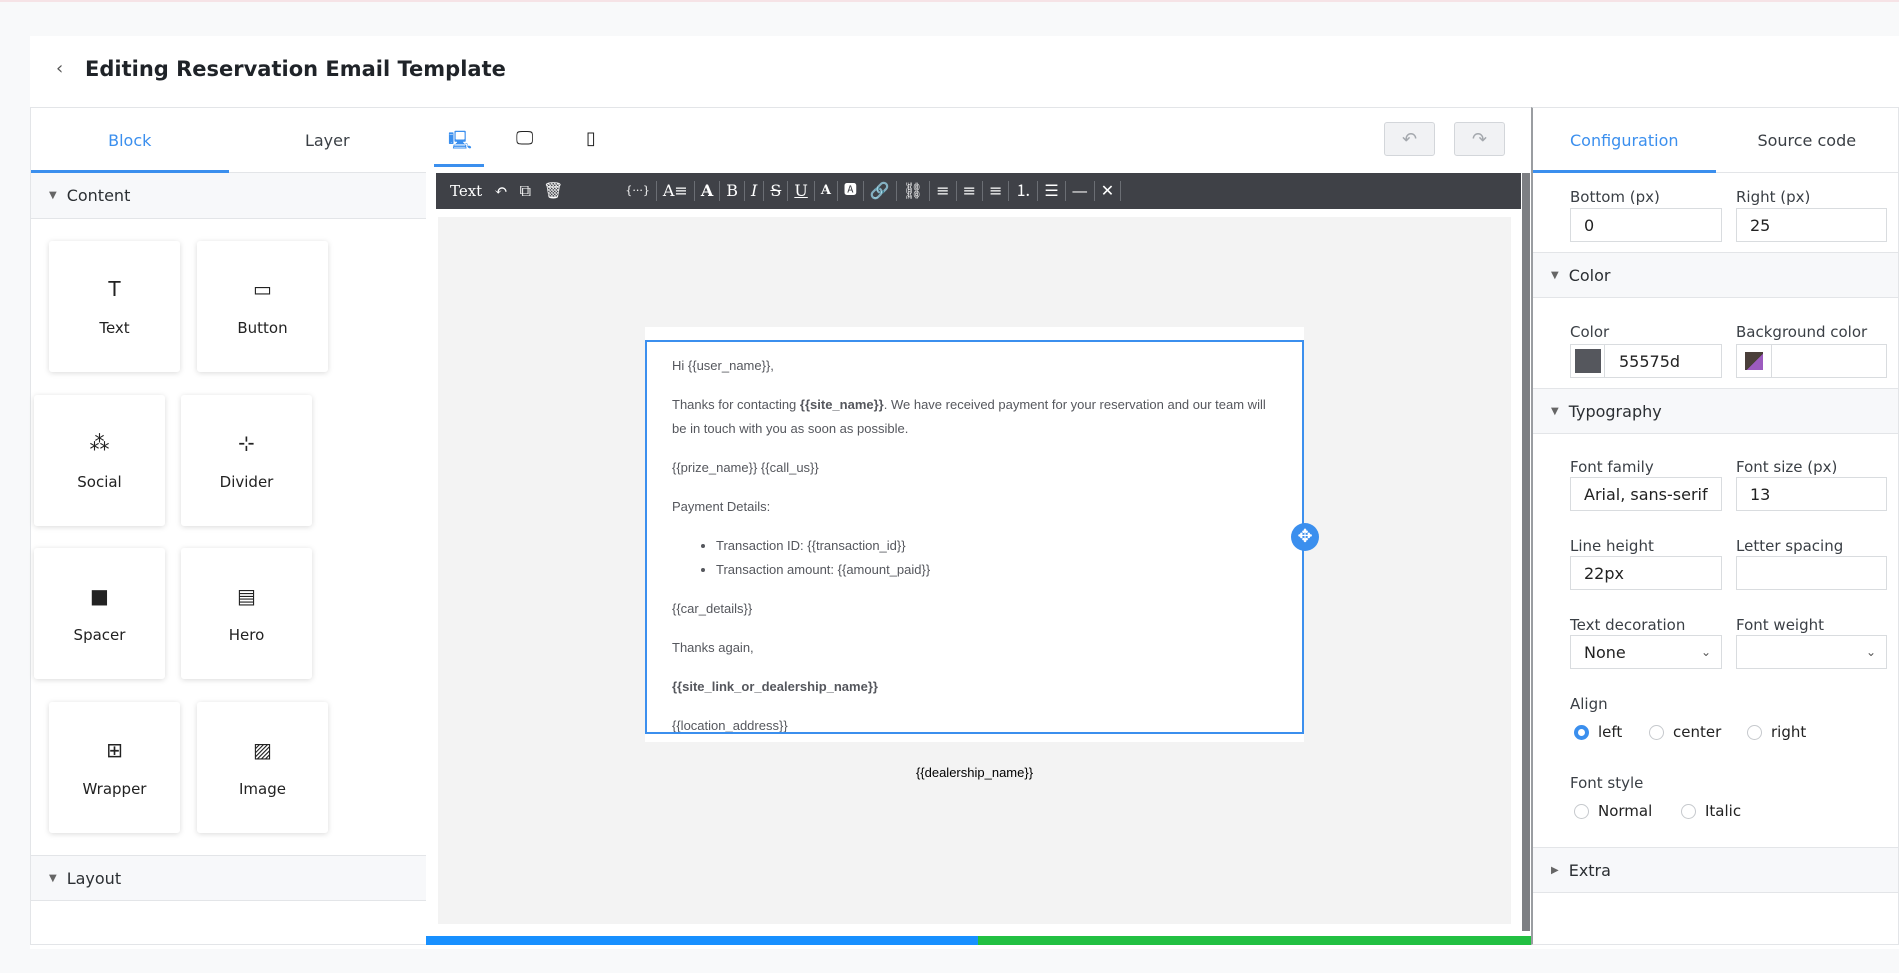 Image resolution: width=1899 pixels, height=973 pixels. Describe the element at coordinates (1646, 573) in the screenshot. I see `line-height-input: 22px` at that location.